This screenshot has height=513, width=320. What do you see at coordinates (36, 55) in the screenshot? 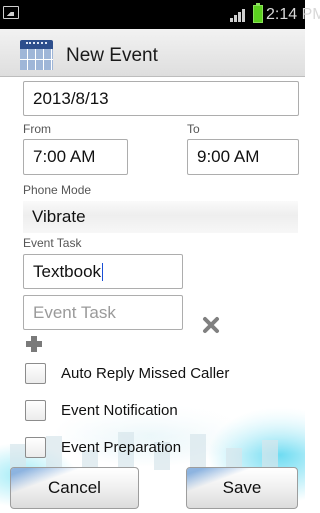
I see `calendar-icon` at bounding box center [36, 55].